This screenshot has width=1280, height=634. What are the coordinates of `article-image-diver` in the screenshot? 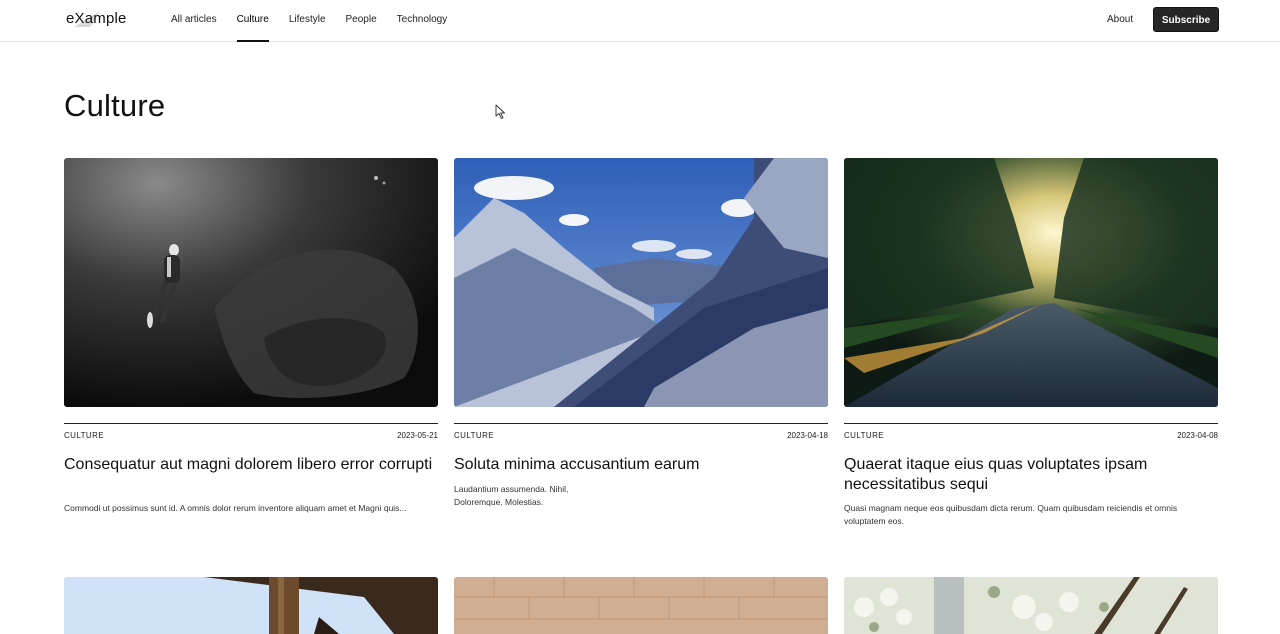 It's located at (251, 282).